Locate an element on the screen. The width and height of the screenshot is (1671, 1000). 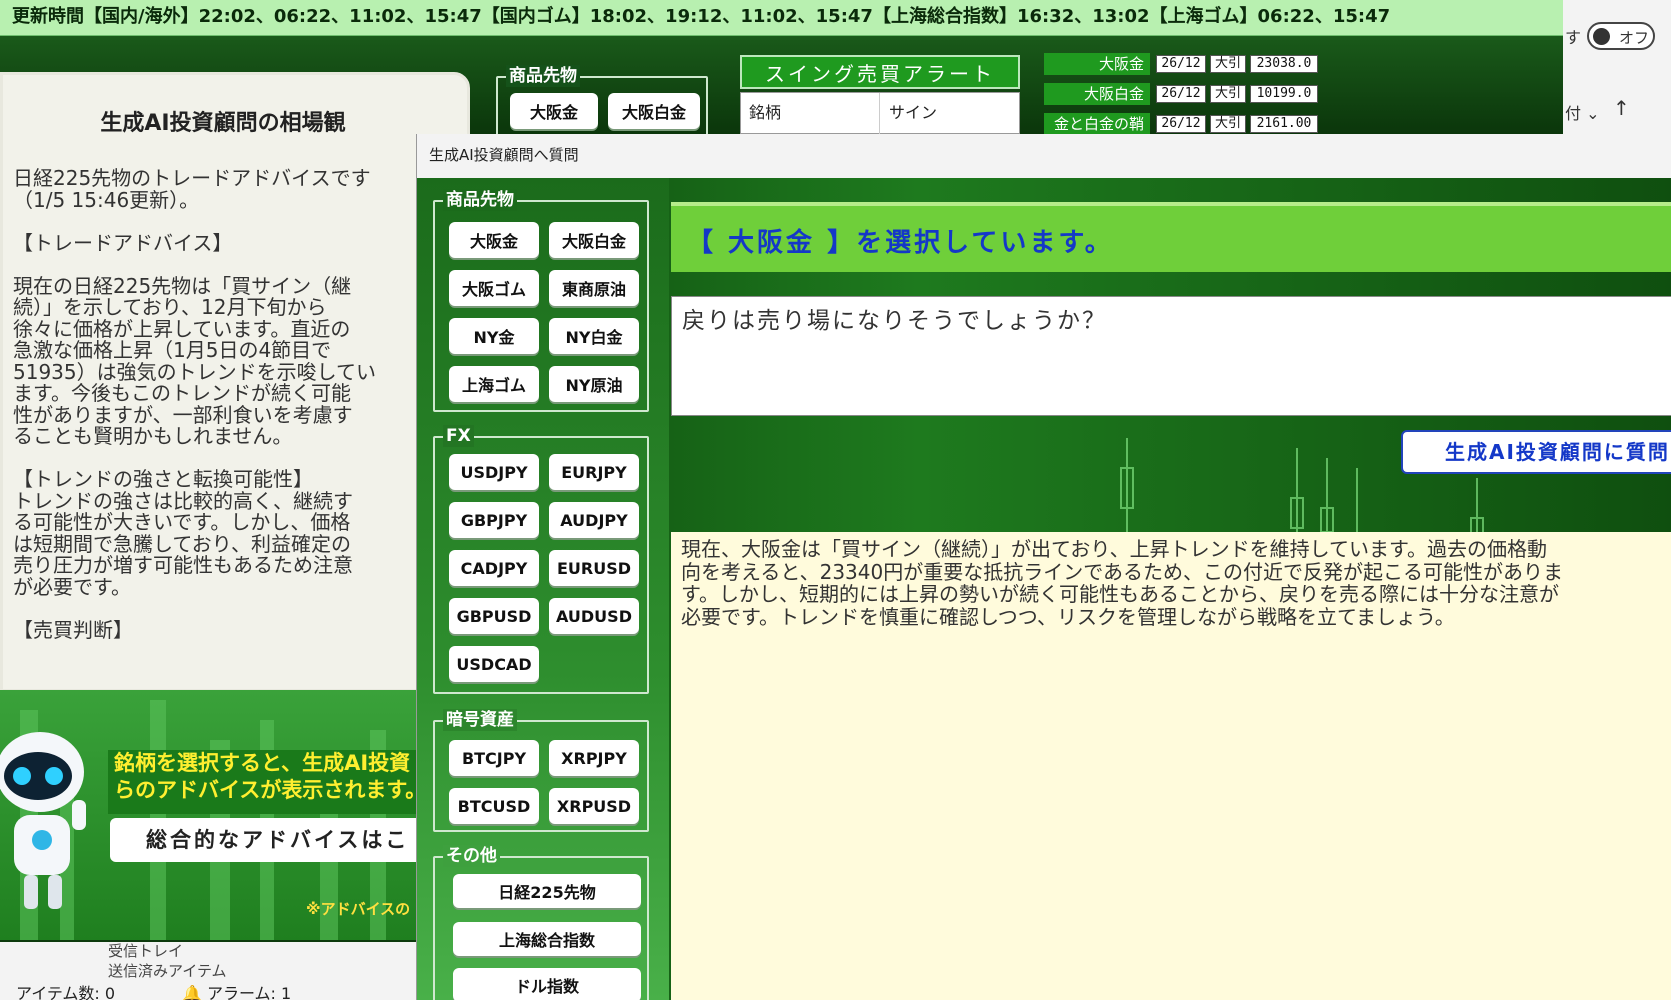
market-view-title: 生成AI投資顧問の相場観 is located at coordinates (223, 123).